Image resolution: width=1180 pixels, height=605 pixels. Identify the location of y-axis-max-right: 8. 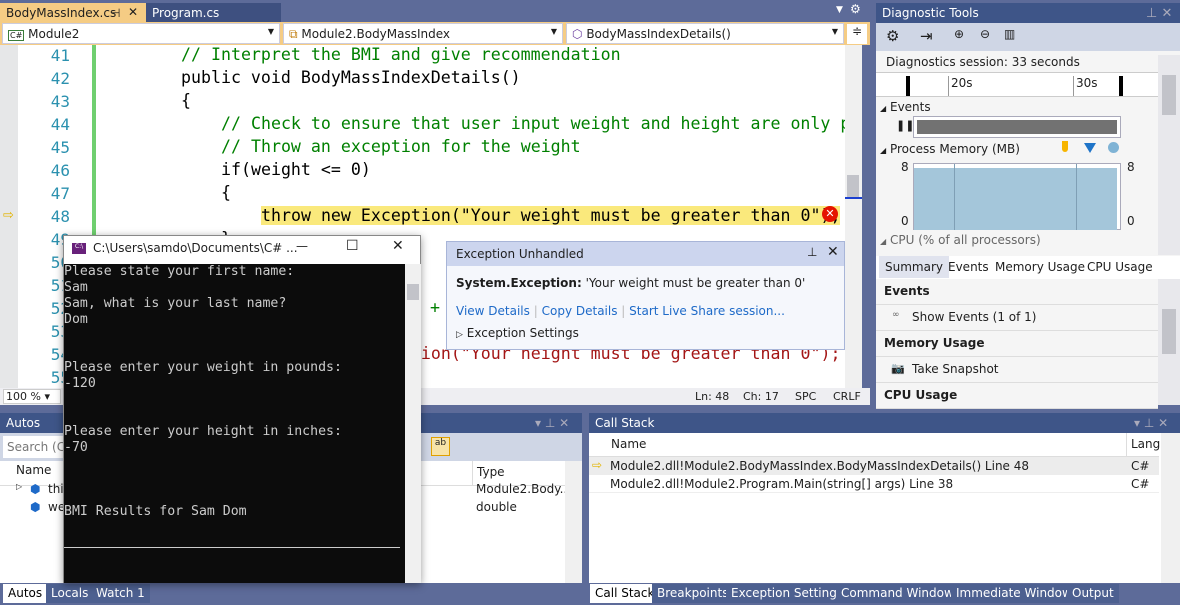
(1131, 167).